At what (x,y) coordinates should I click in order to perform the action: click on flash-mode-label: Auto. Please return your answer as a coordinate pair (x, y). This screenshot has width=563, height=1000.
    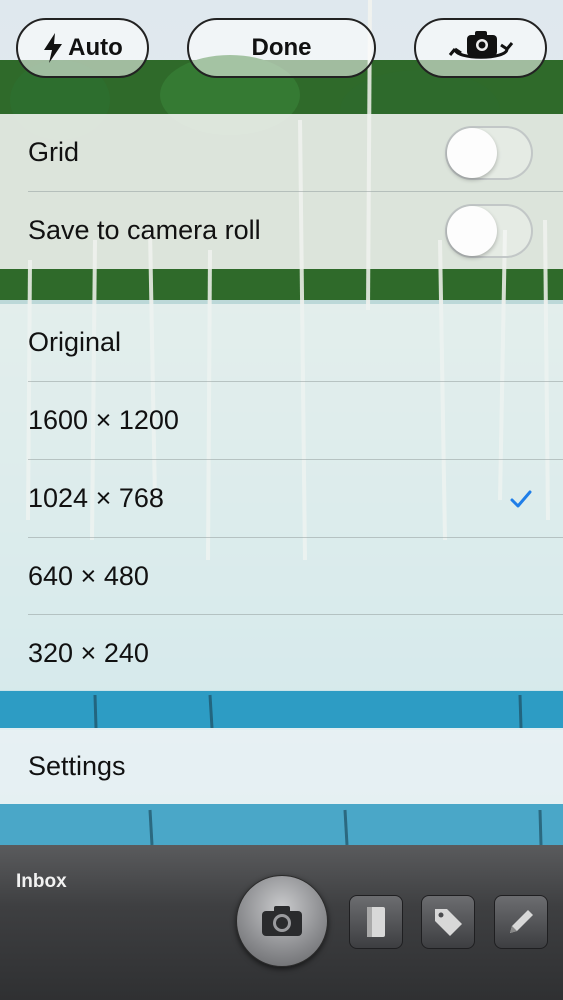
    Looking at the image, I should click on (95, 47).